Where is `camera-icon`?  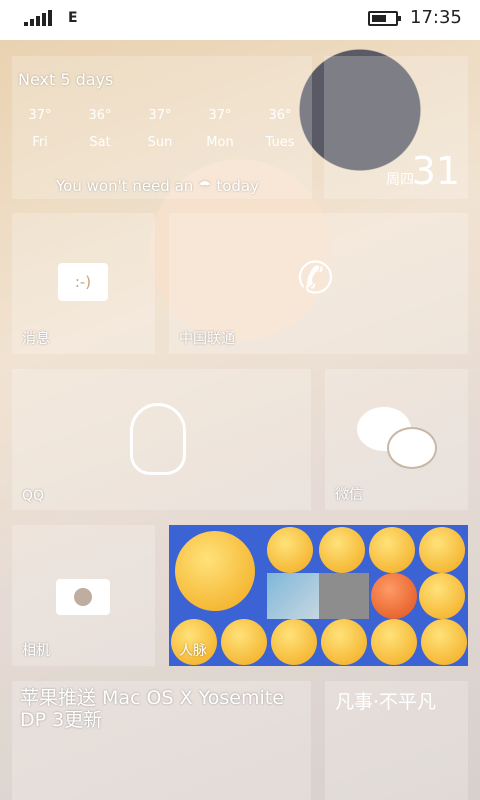
camera-icon is located at coordinates (83, 597).